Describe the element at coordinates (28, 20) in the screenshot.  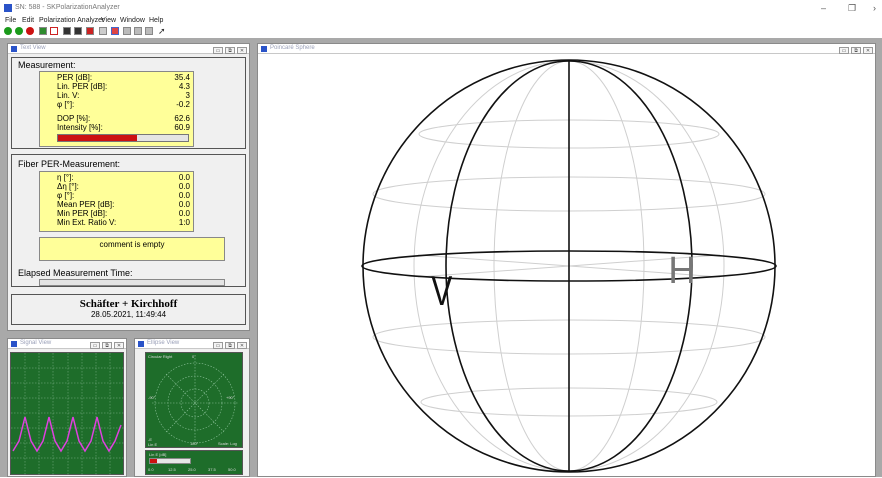
I see `menu-edit: Edit` at that location.